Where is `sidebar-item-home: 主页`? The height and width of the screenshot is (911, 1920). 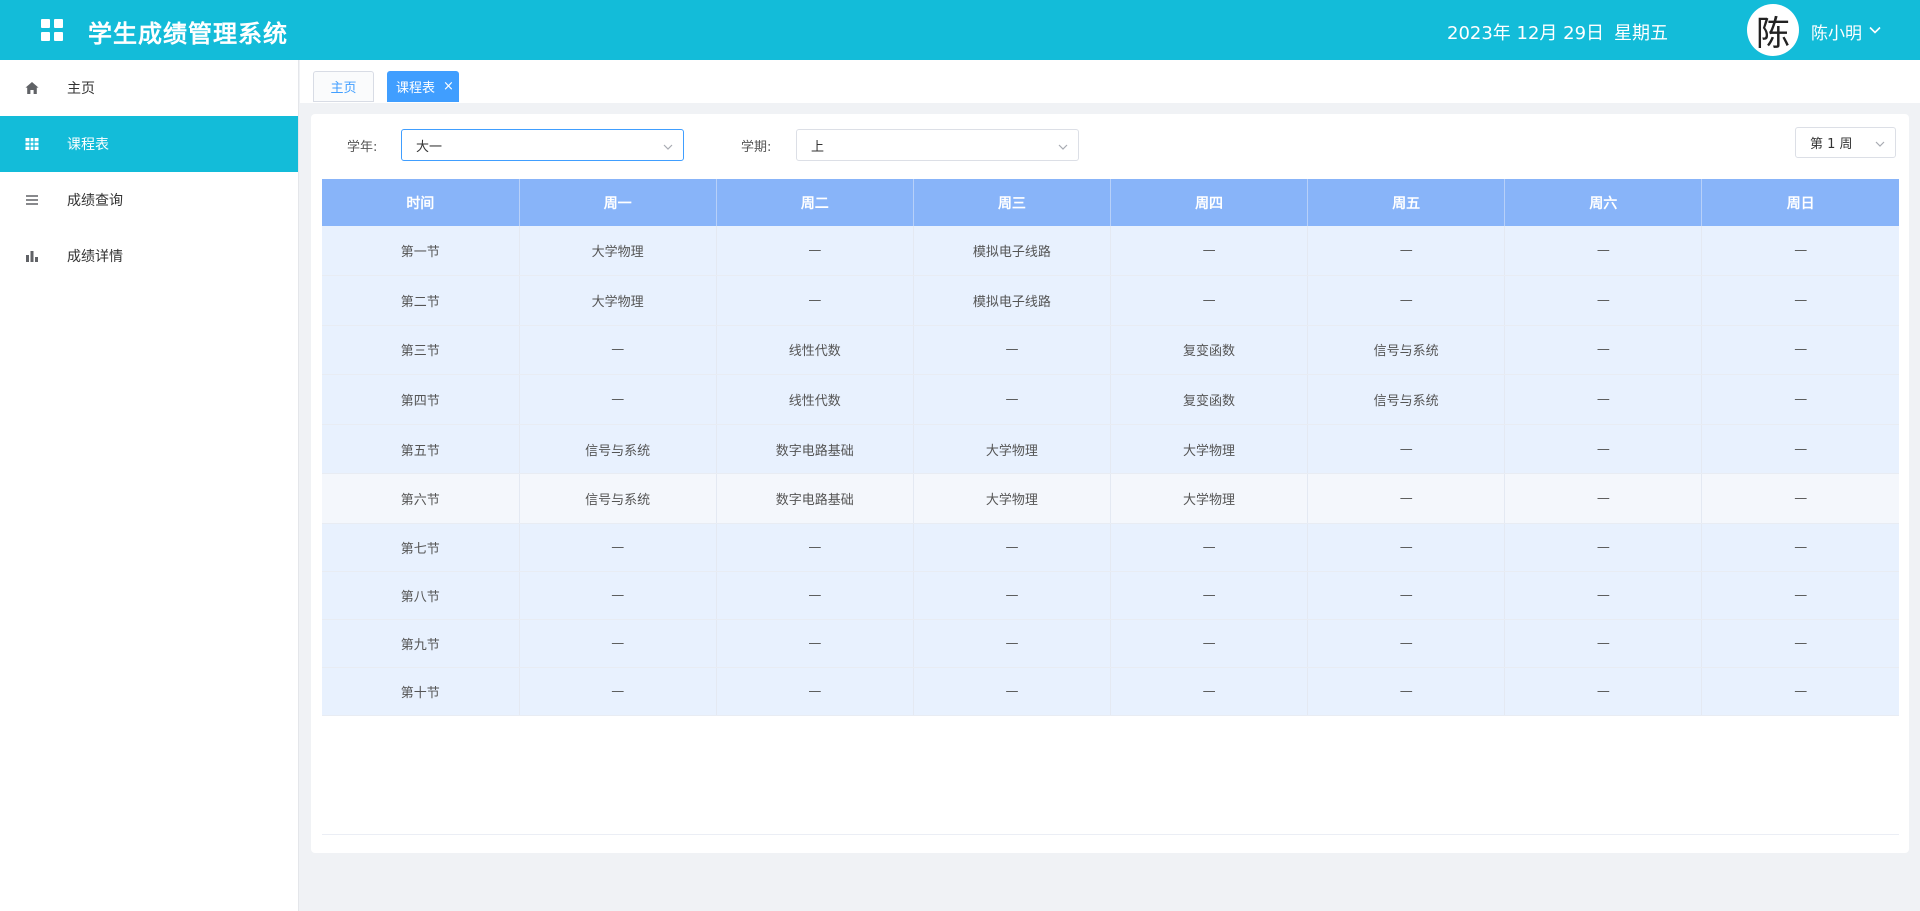 sidebar-item-home: 主页 is located at coordinates (149, 88).